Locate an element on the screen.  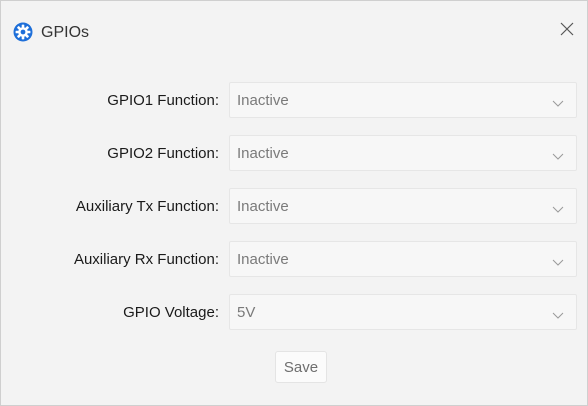
gpio-voltage-label: GPIO Voltage: is located at coordinates (171, 312).